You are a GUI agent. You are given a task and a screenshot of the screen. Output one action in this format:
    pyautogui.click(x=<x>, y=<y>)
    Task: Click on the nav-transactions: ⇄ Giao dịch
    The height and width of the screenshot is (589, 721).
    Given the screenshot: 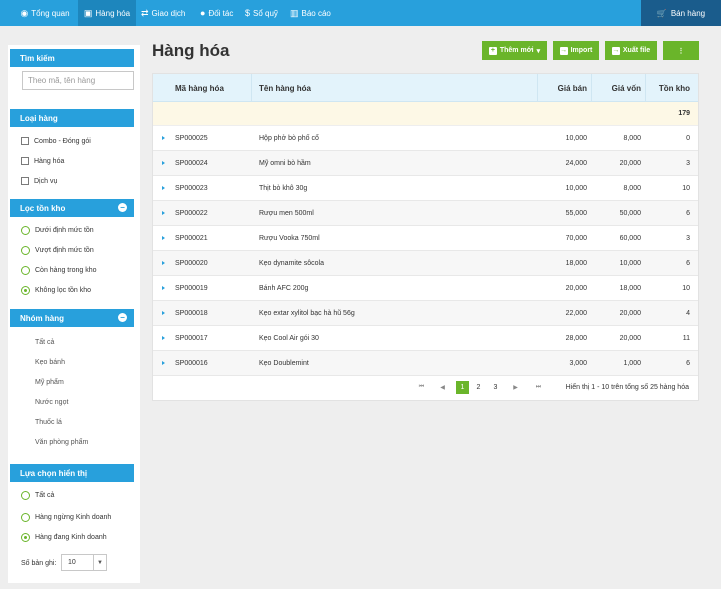 What is the action you would take?
    pyautogui.click(x=163, y=13)
    